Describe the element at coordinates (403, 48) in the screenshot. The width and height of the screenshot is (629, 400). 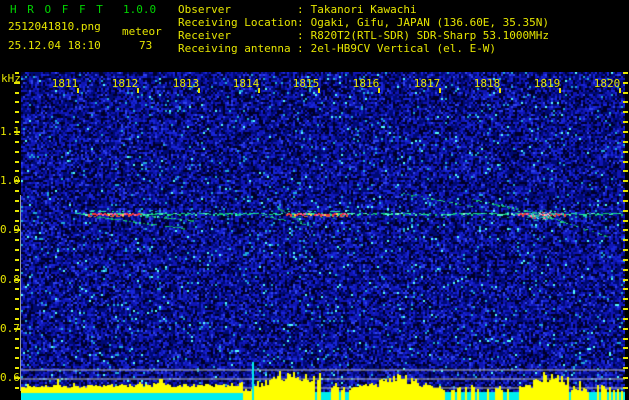
I see `info-value: 2el-HB9CV Vertical (el. E-W)` at that location.